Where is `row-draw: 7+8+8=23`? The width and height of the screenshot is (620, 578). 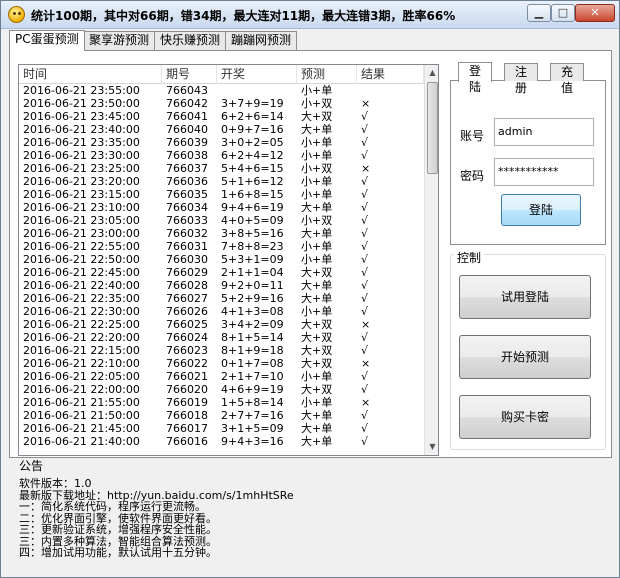
row-draw: 7+8+8=23 is located at coordinates (252, 246).